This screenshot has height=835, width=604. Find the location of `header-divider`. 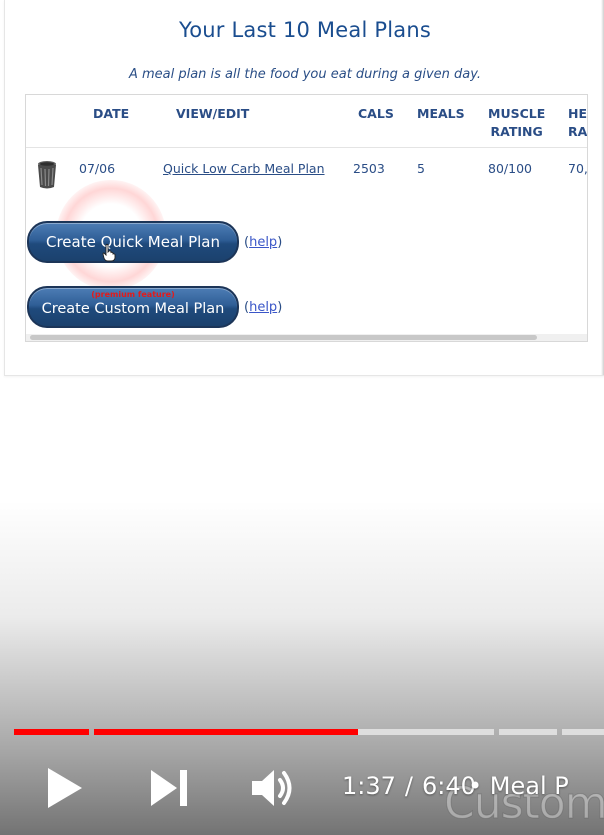

header-divider is located at coordinates (306, 147).